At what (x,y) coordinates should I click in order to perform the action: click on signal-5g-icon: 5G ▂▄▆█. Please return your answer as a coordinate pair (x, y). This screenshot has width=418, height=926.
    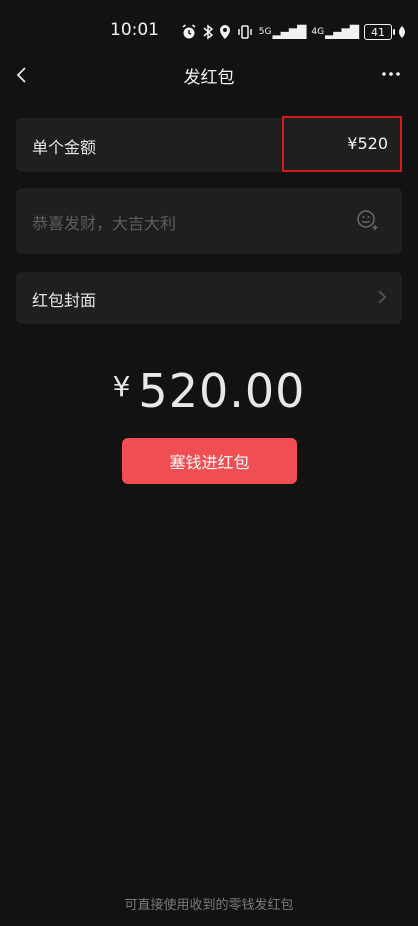
    Looking at the image, I should click on (282, 31).